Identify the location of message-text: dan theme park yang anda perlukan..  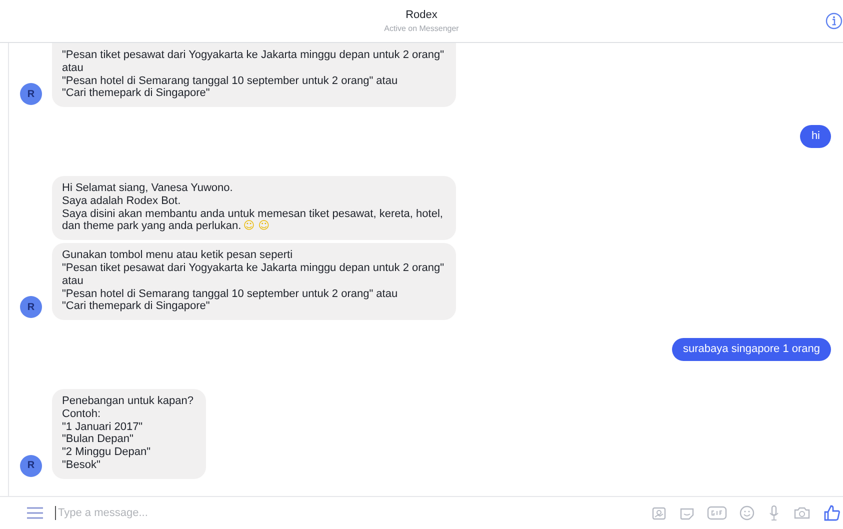
(152, 226).